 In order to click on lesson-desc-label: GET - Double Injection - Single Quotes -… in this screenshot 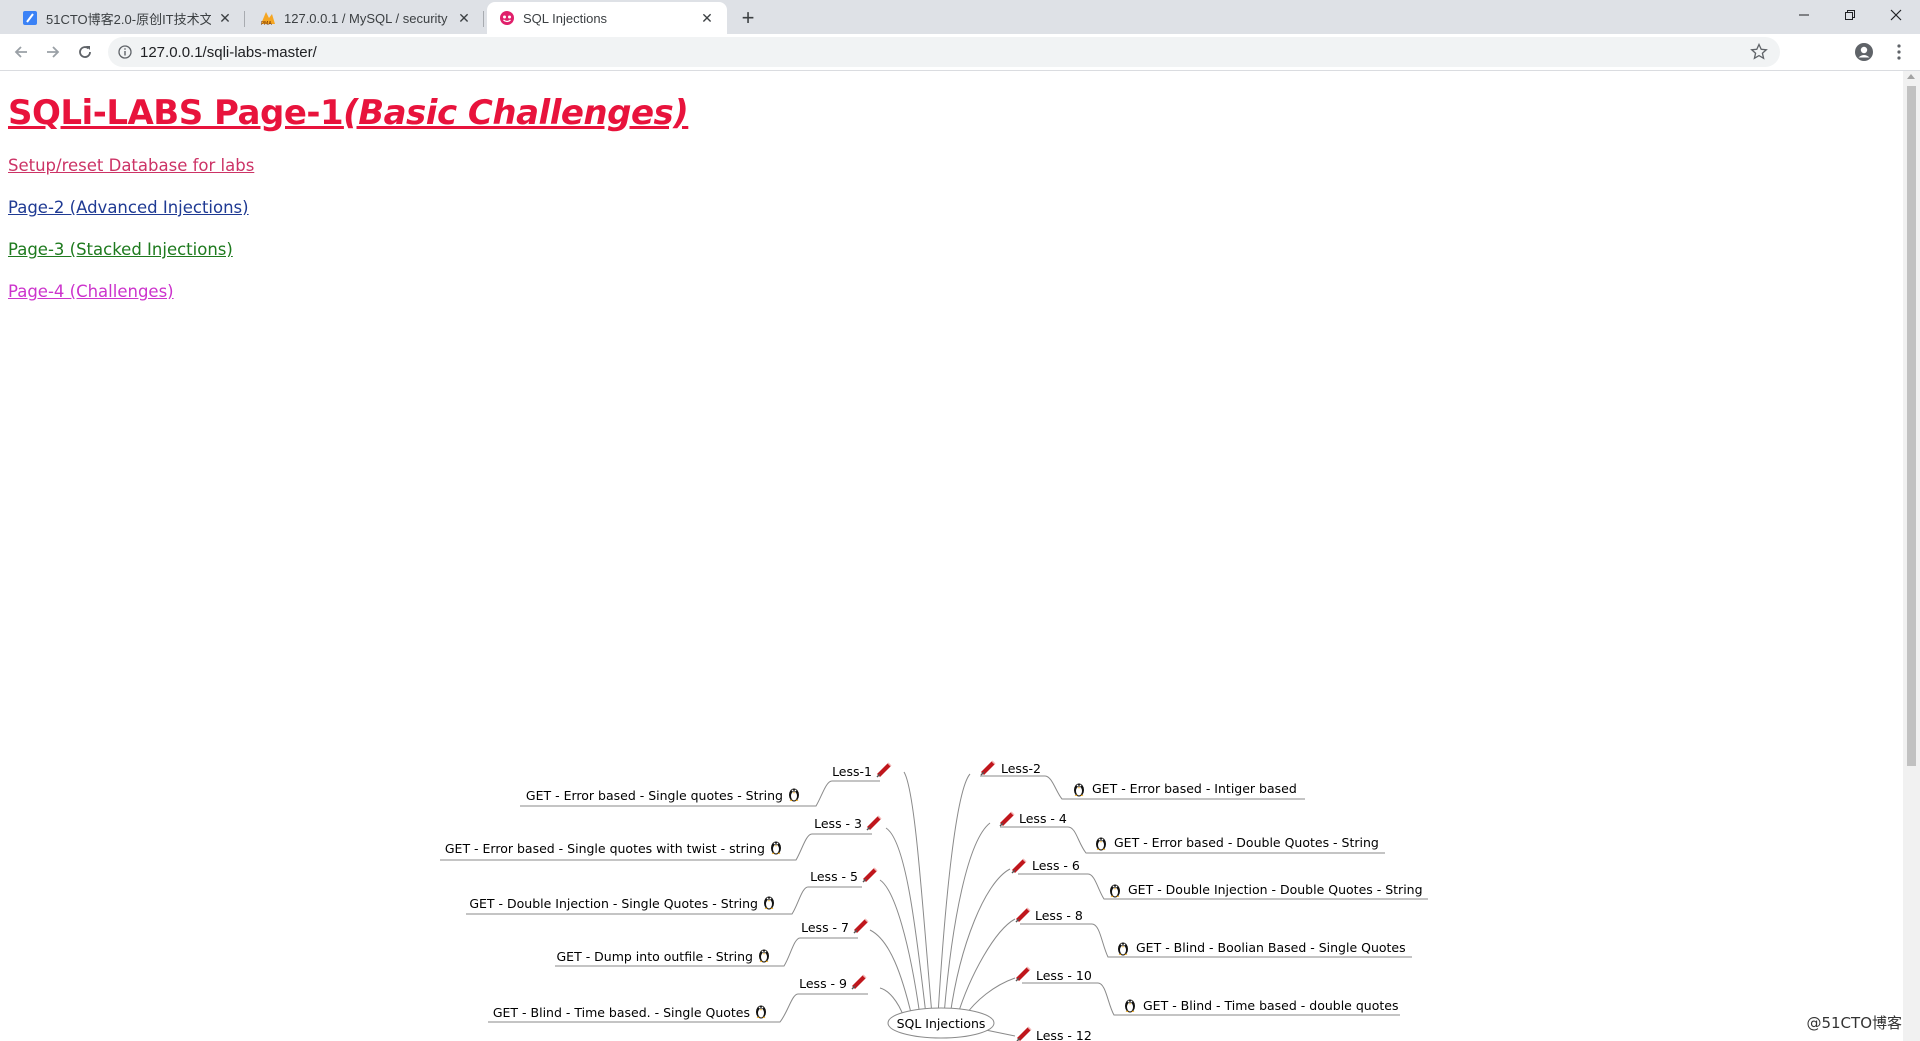, I will do `click(613, 903)`.